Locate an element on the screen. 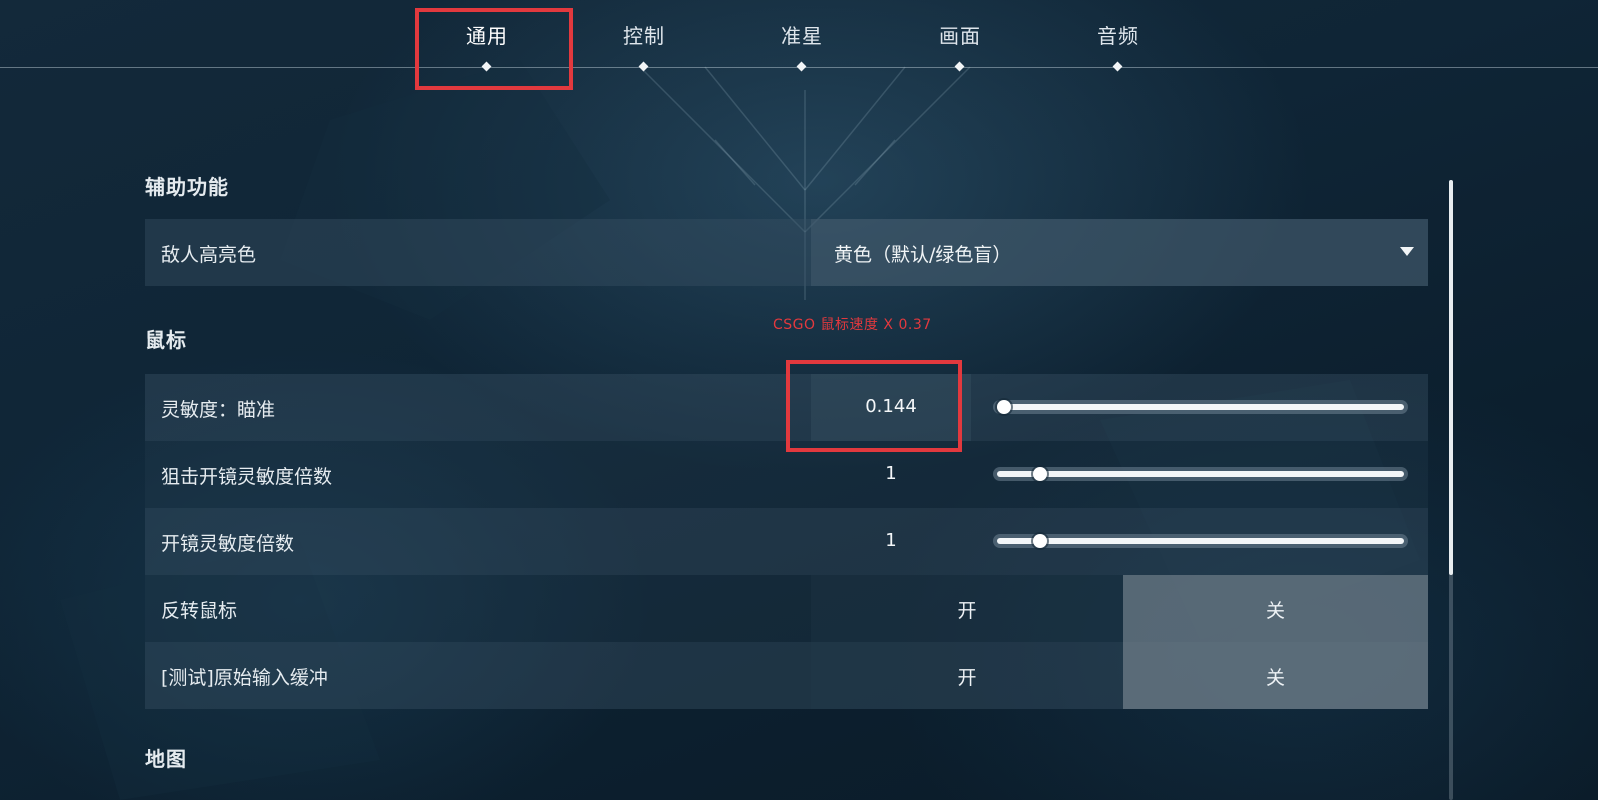 The width and height of the screenshot is (1598, 800). setting-row-raw-input-buffer: [测试]原始输入缓冲 开 关 is located at coordinates (786, 675).